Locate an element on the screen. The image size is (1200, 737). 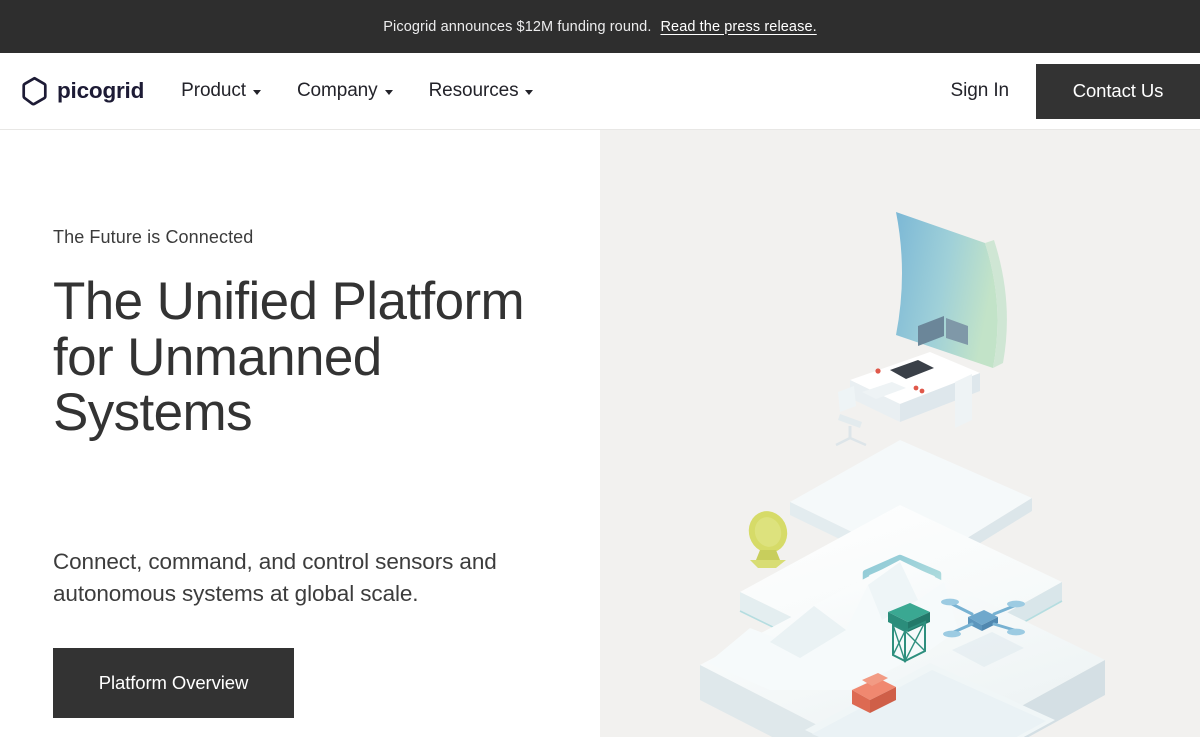
header-actions: Sign In Contact Us is located at coordinates (1075, 91).